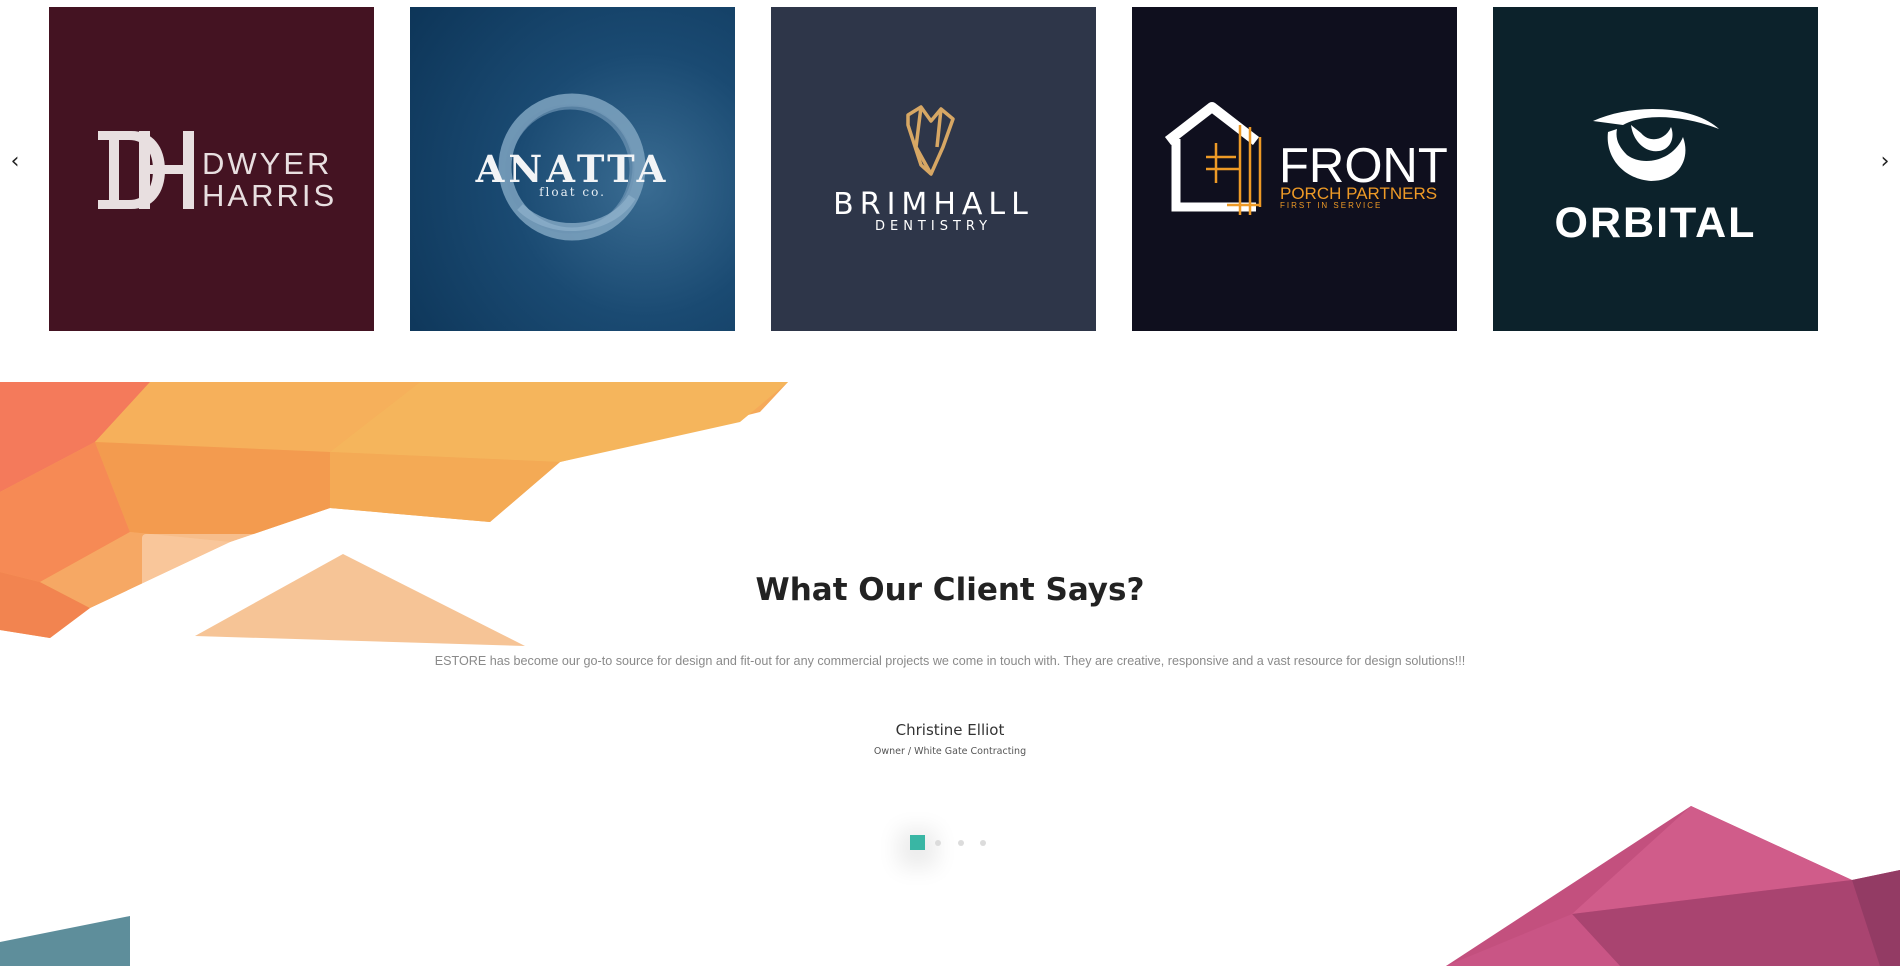  I want to click on tooth-icon, so click(930, 140).